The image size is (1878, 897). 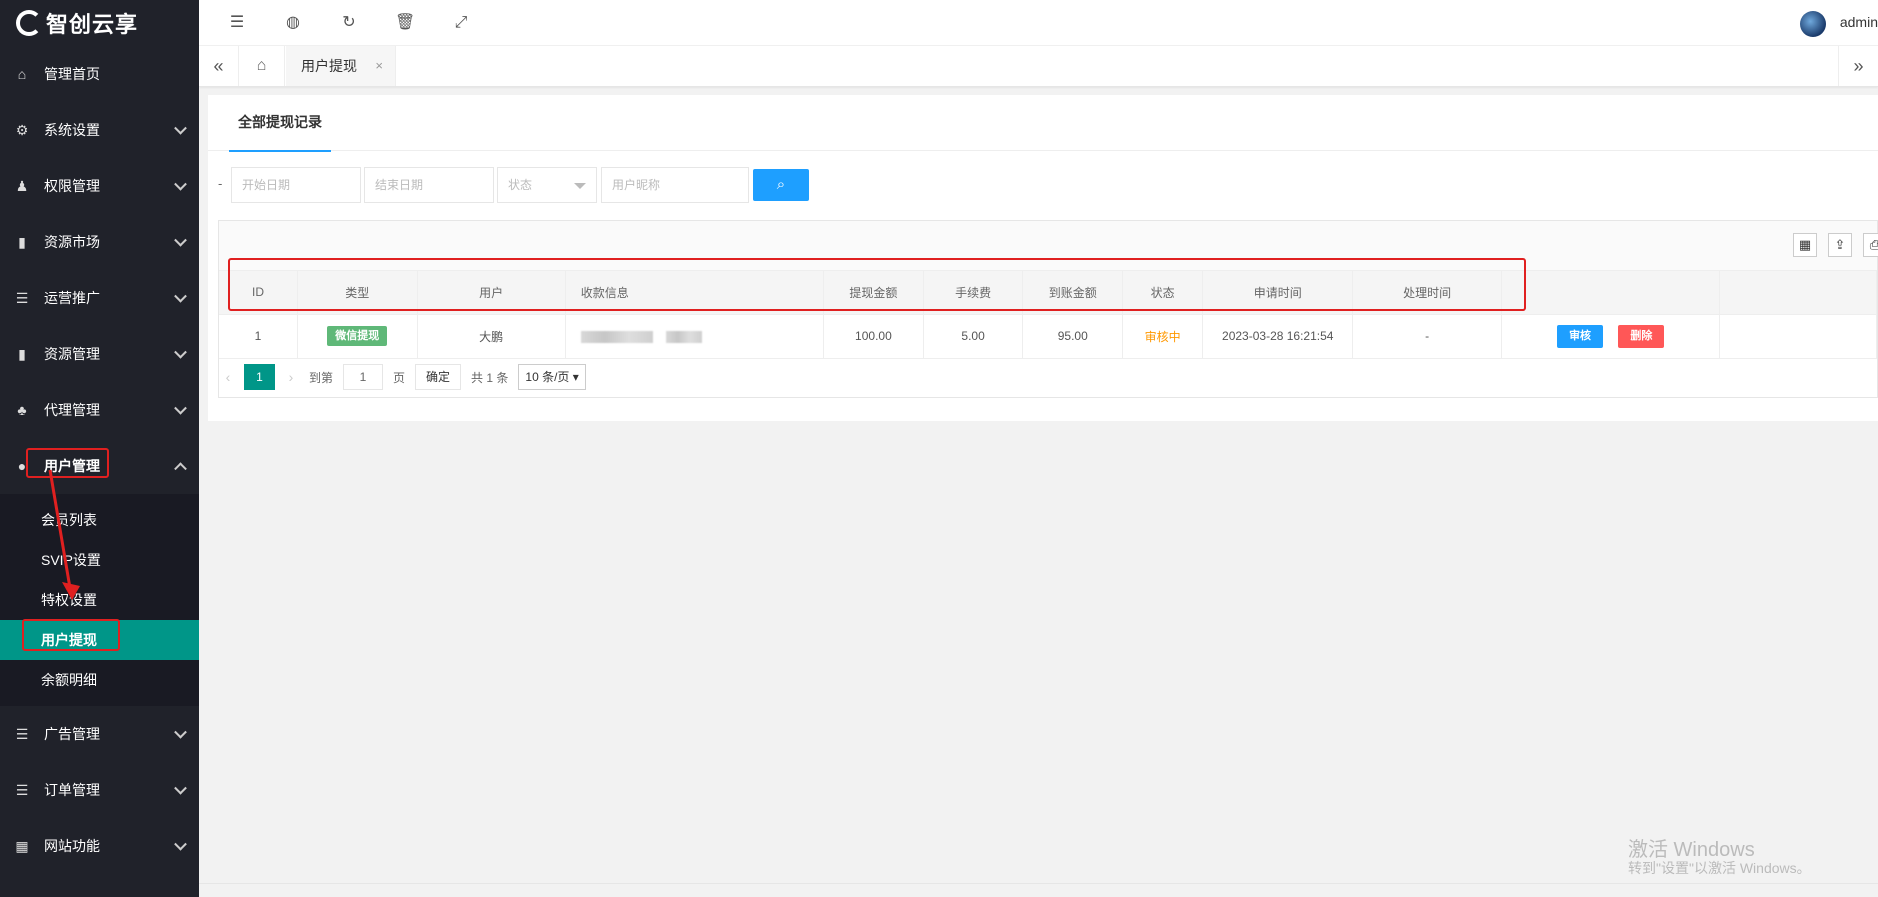 I want to click on username-label: admin, so click(x=1859, y=22).